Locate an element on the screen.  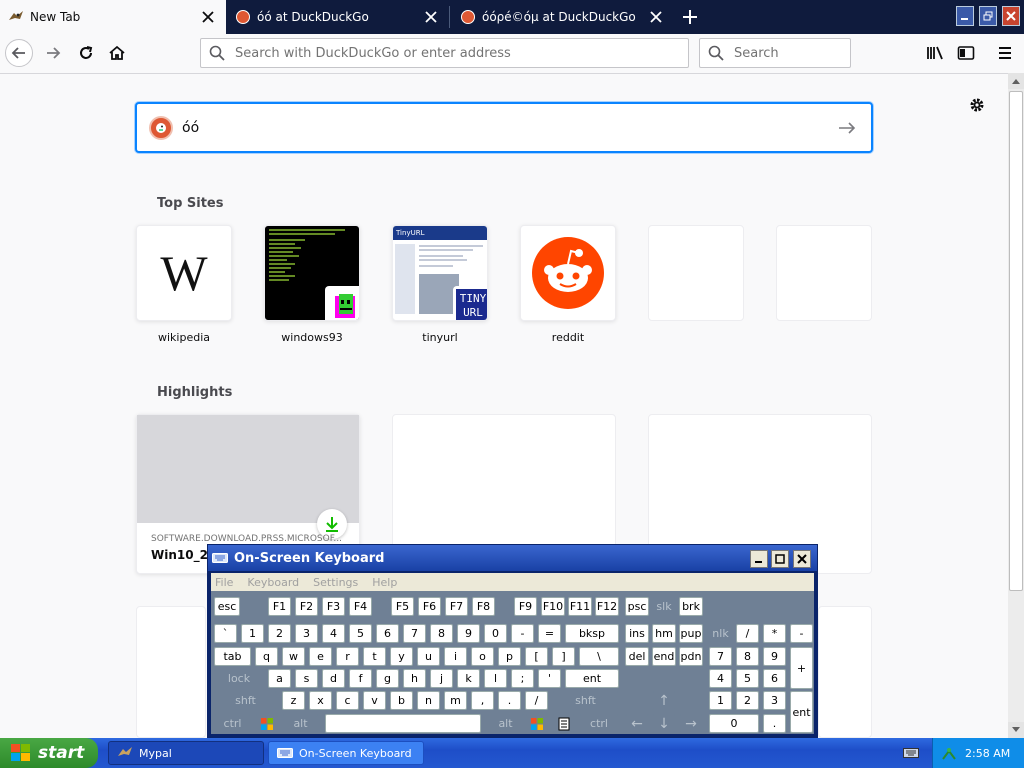
key-numpad-minus: - is located at coordinates (801, 633).